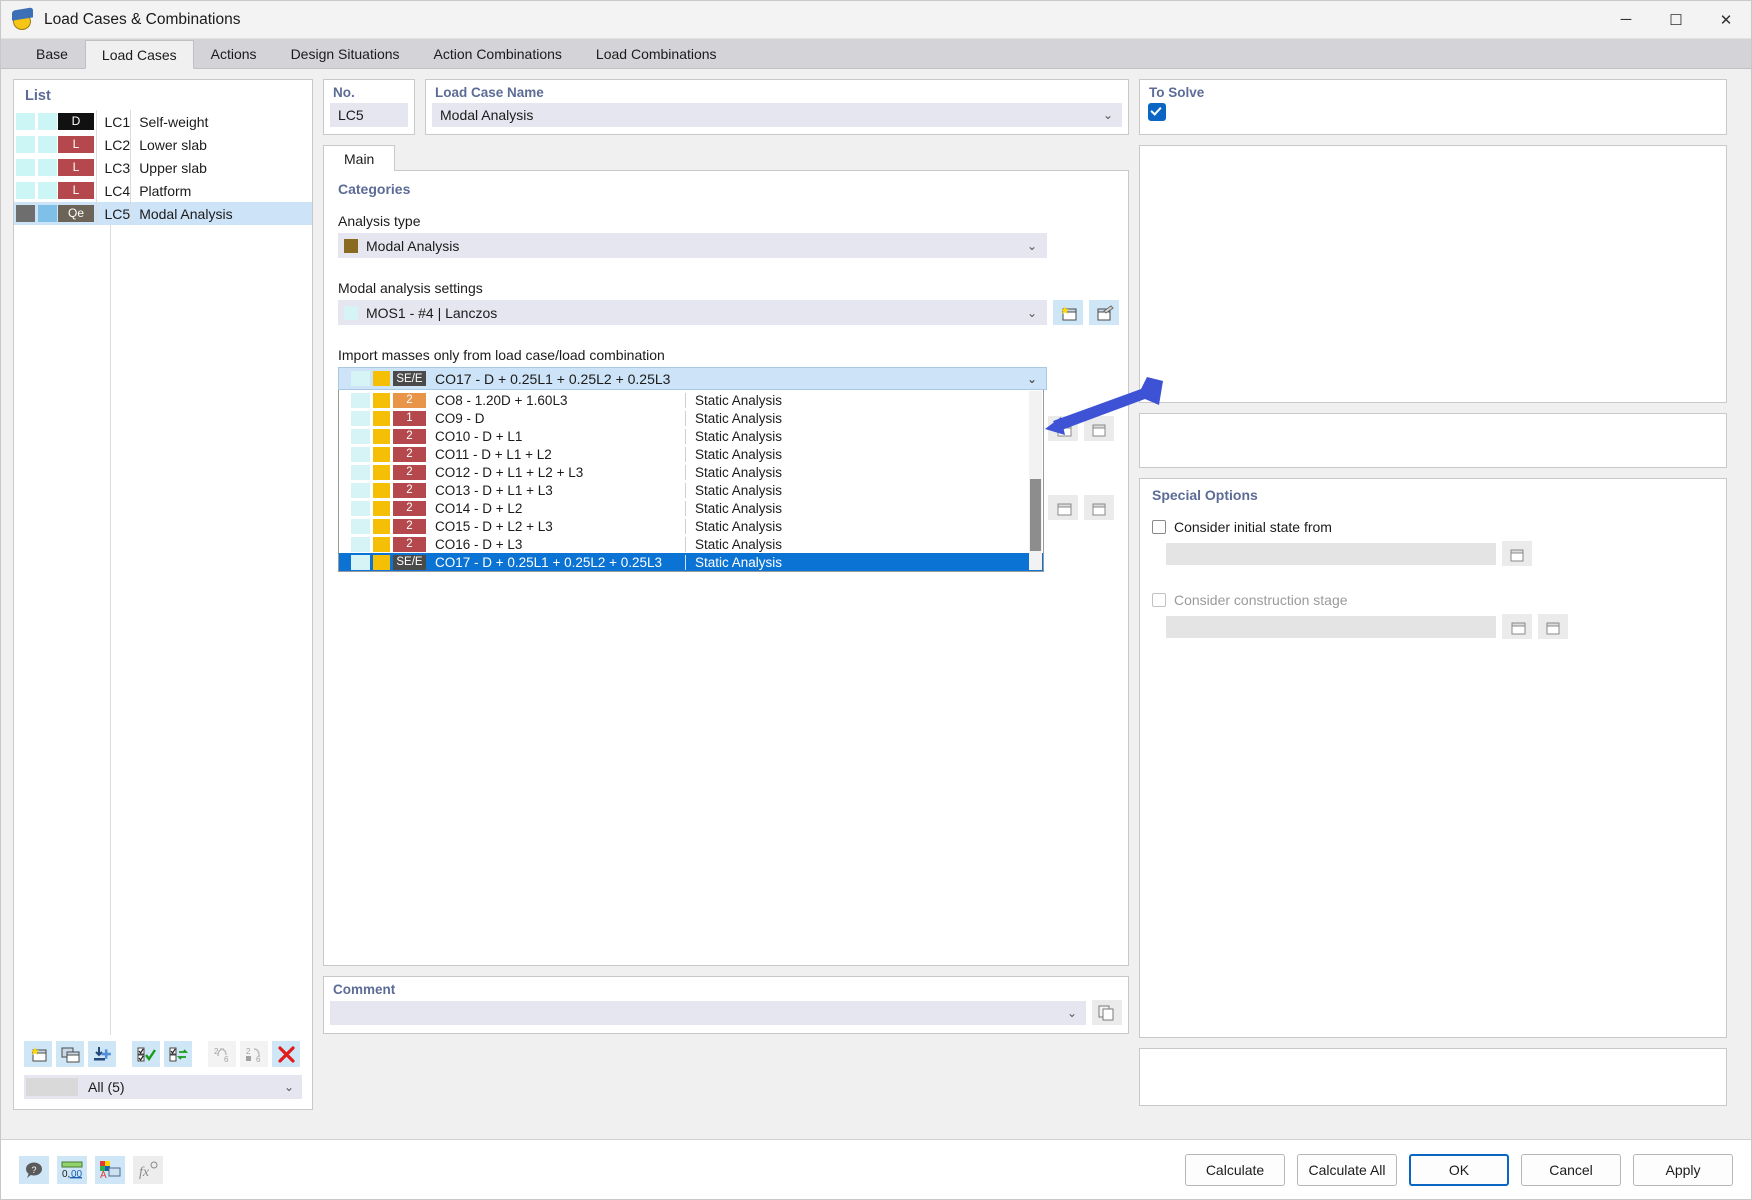  I want to click on edit-stability-case-button, so click(1099, 507).